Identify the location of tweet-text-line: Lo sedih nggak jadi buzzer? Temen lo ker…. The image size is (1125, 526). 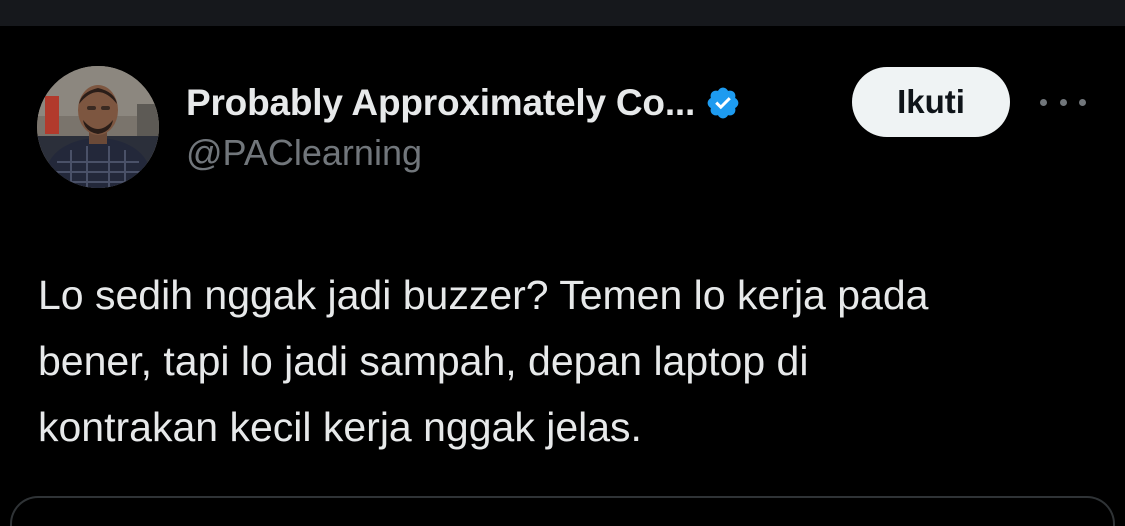
(483, 295).